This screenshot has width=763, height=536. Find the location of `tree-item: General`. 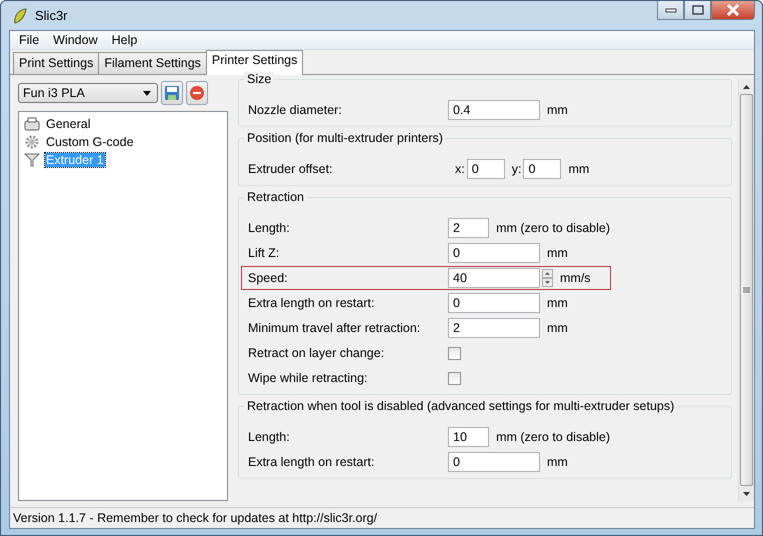

tree-item: General is located at coordinates (68, 124).